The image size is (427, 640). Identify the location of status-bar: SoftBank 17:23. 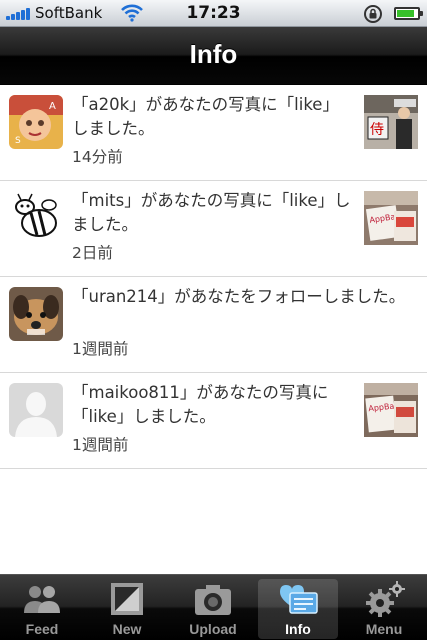
(213, 13).